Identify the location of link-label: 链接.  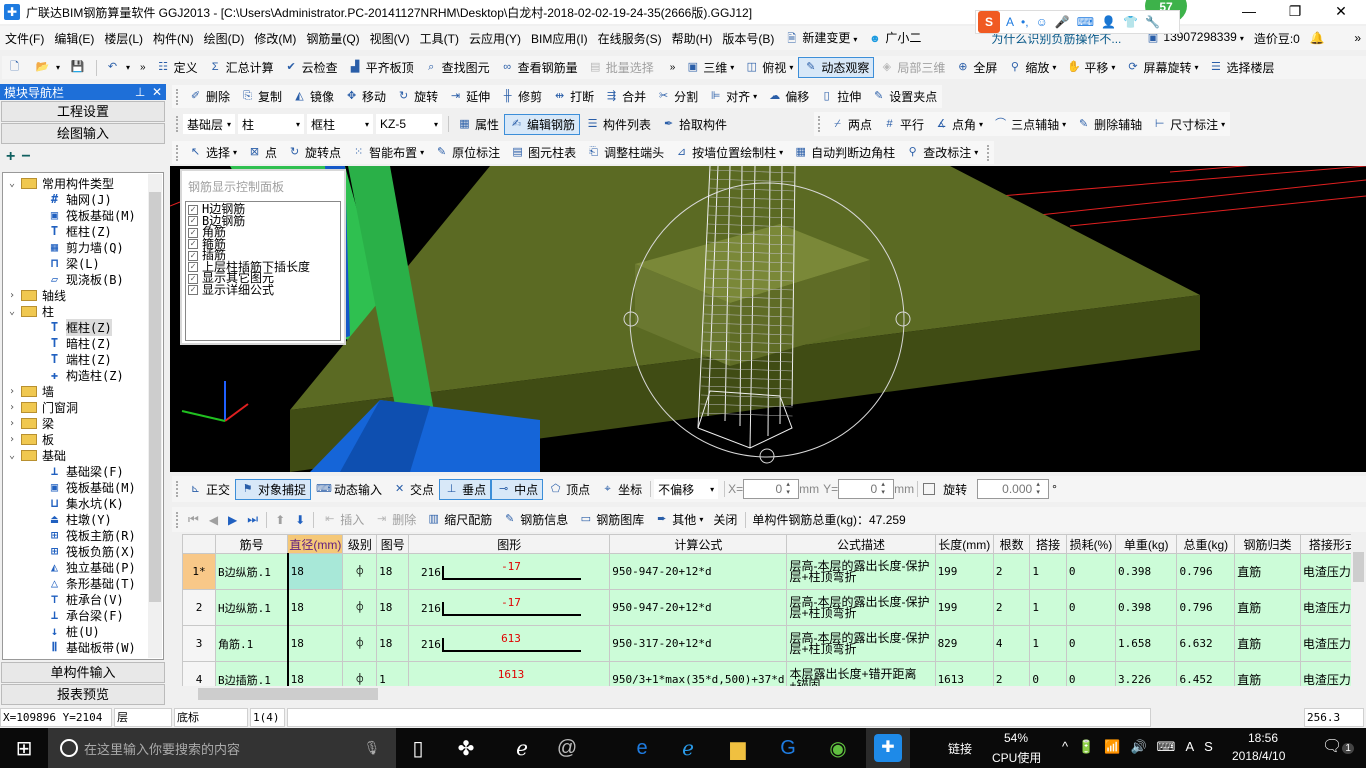
(960, 748).